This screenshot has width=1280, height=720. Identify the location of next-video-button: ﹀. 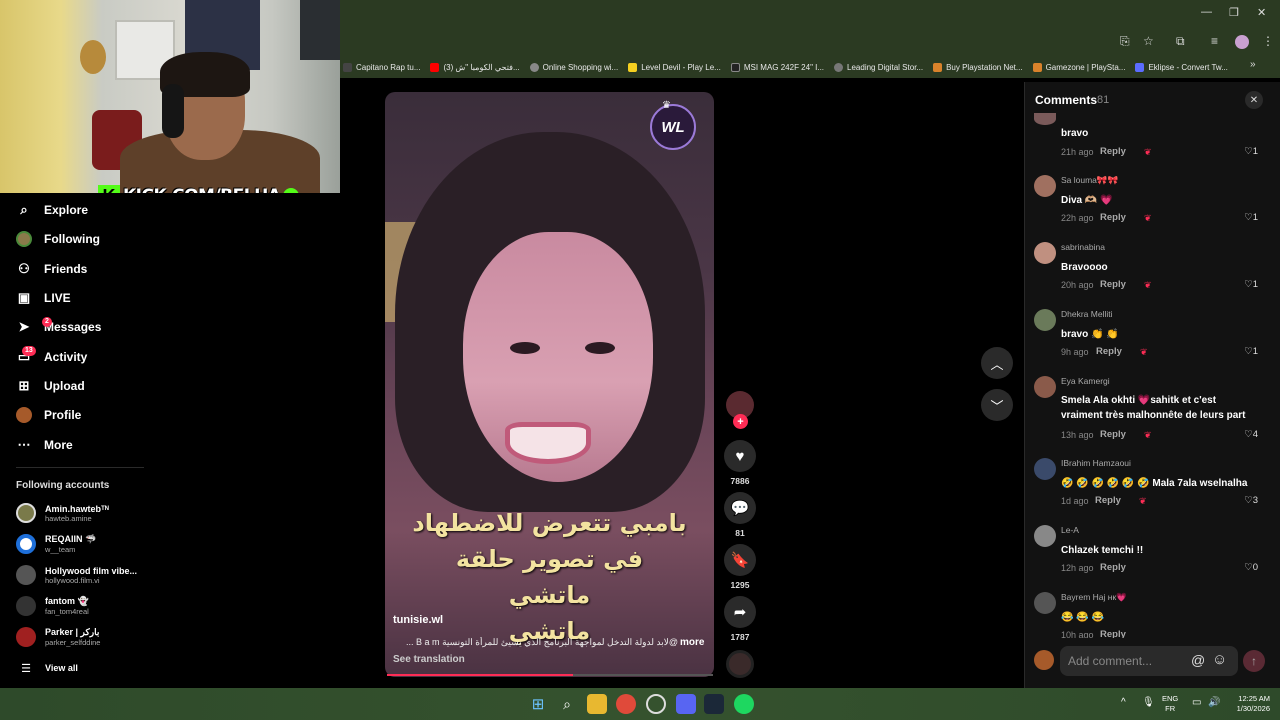
(997, 405).